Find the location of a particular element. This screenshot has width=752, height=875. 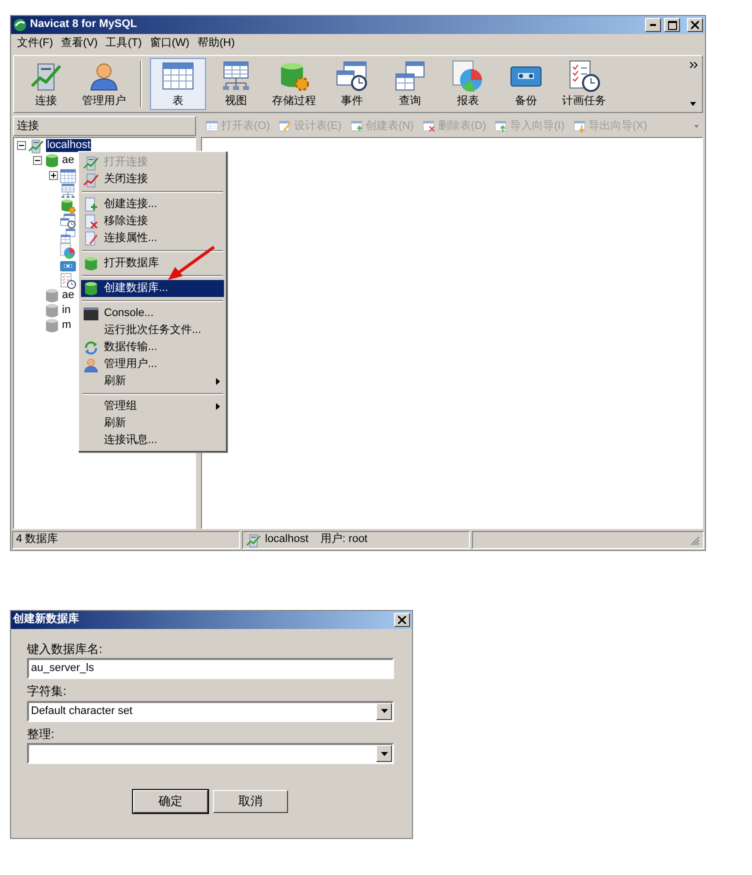

window-title: Navicat 8 for MySQL is located at coordinates (83, 25).